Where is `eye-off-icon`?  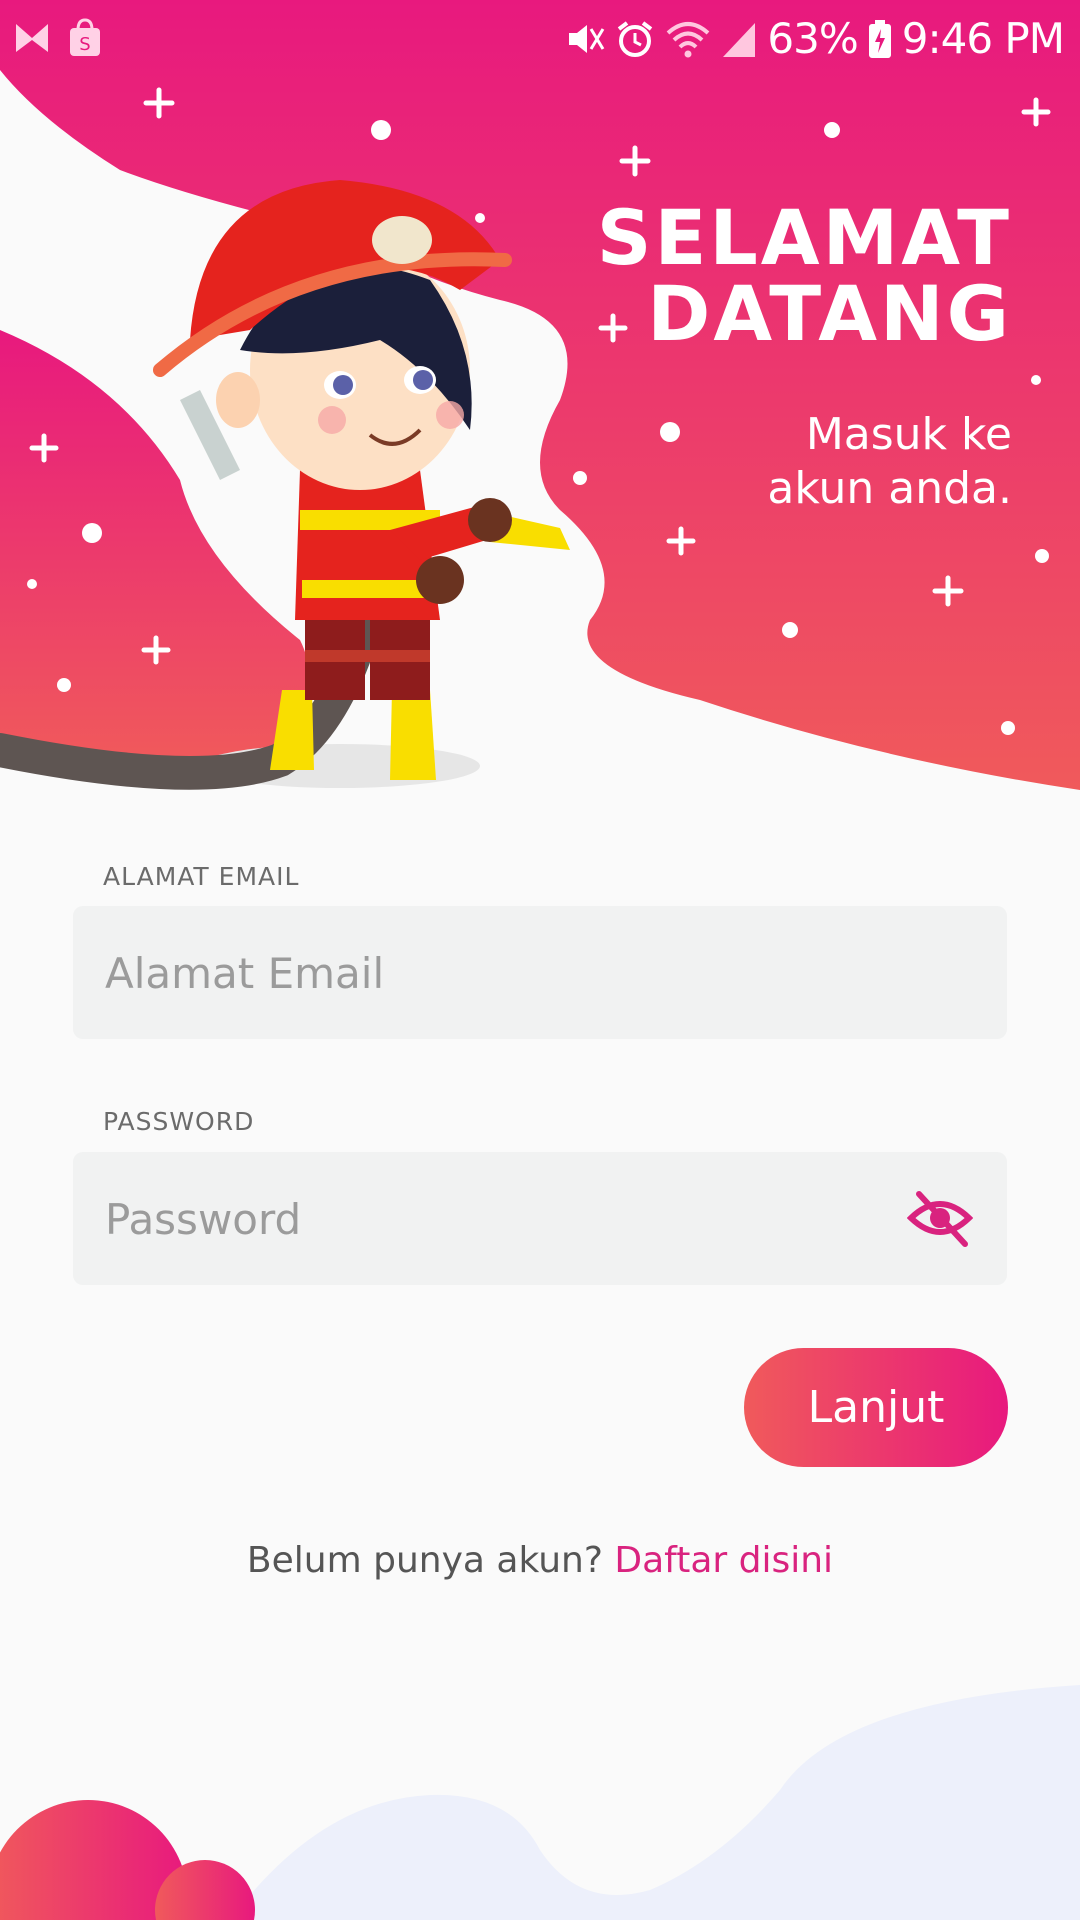 eye-off-icon is located at coordinates (940, 1218).